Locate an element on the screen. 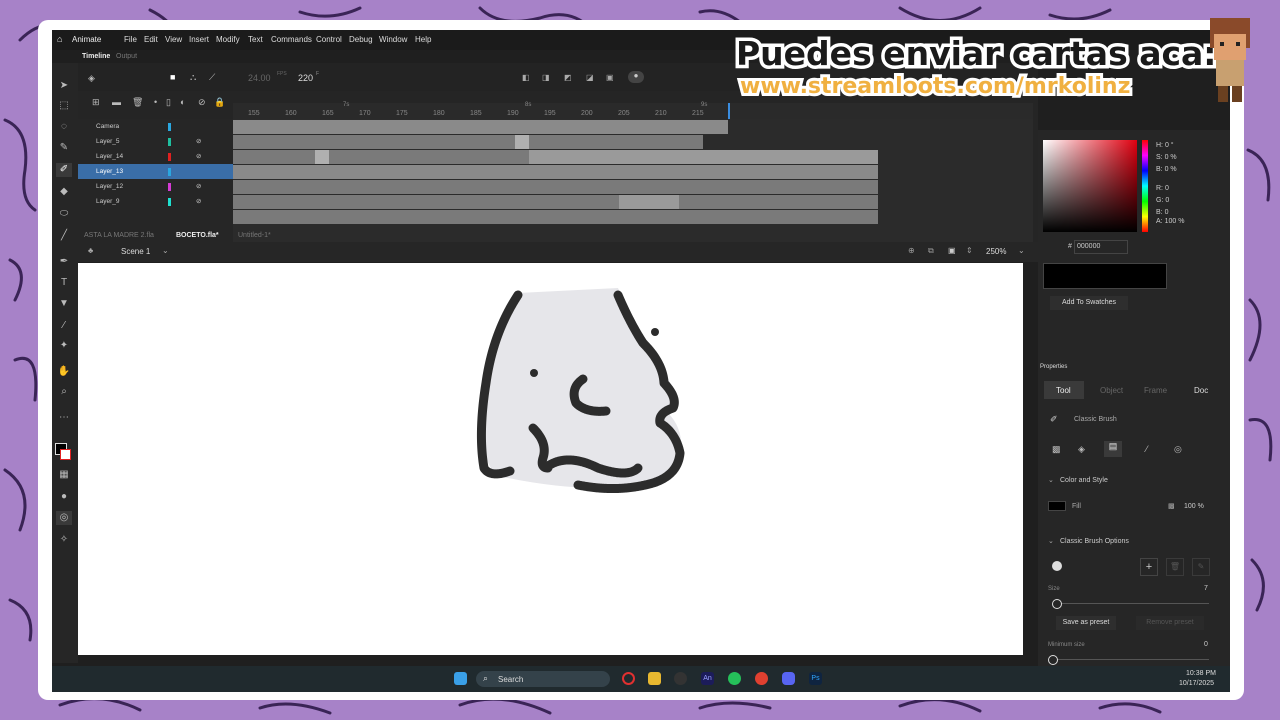 The width and height of the screenshot is (1280, 720). h-value: 0 ° is located at coordinates (1169, 145).